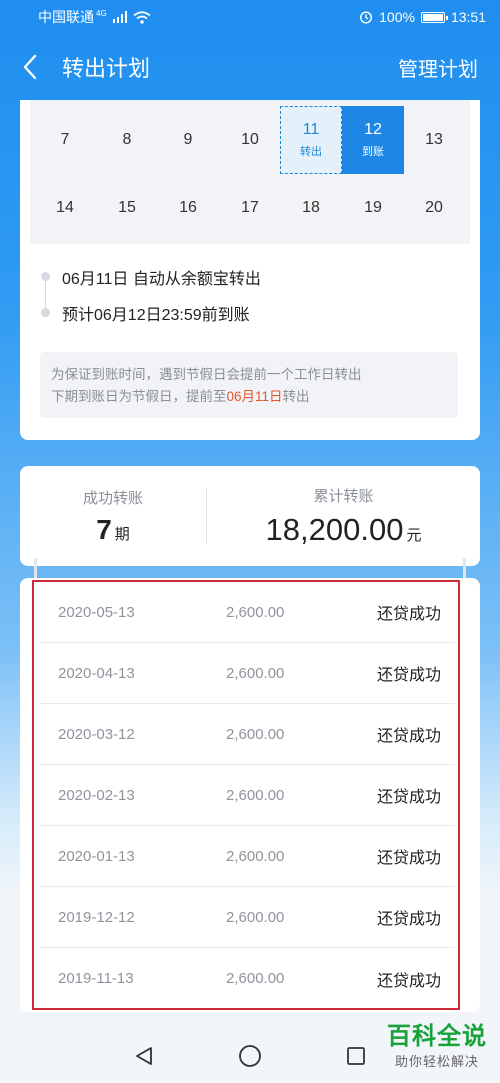  I want to click on success-count-value: 7期, so click(113, 529).